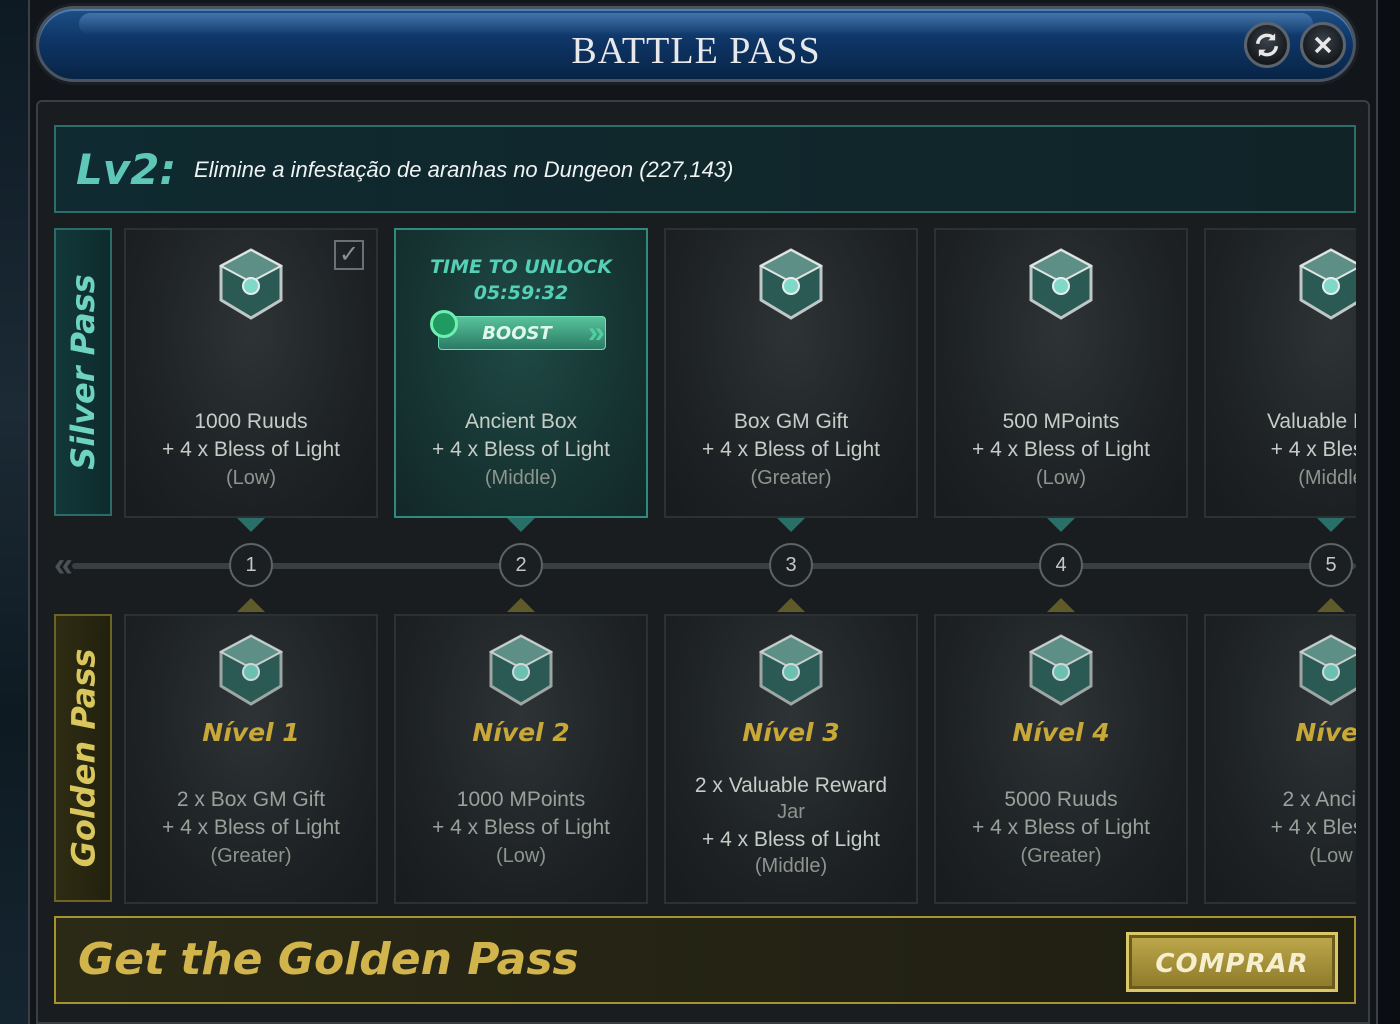 The image size is (1400, 1024). I want to click on level-node-5: 5, so click(1331, 565).